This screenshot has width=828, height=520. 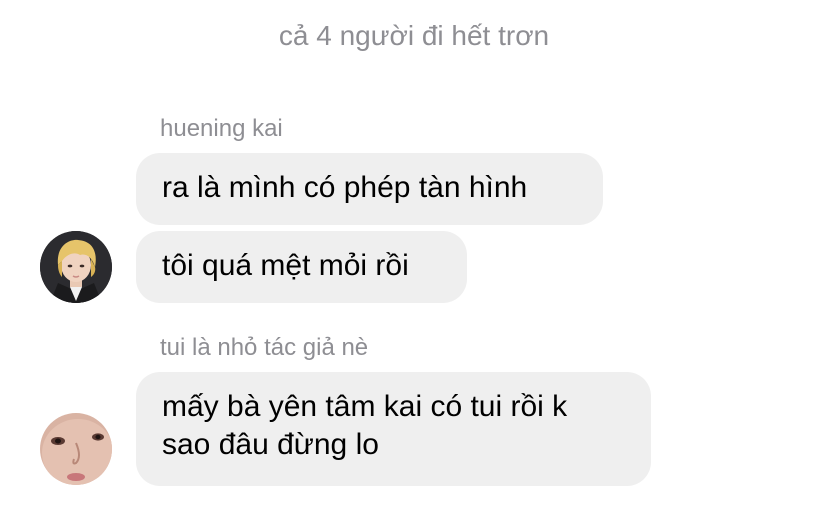 I want to click on face-closeup-avatar-image, so click(x=76, y=449).